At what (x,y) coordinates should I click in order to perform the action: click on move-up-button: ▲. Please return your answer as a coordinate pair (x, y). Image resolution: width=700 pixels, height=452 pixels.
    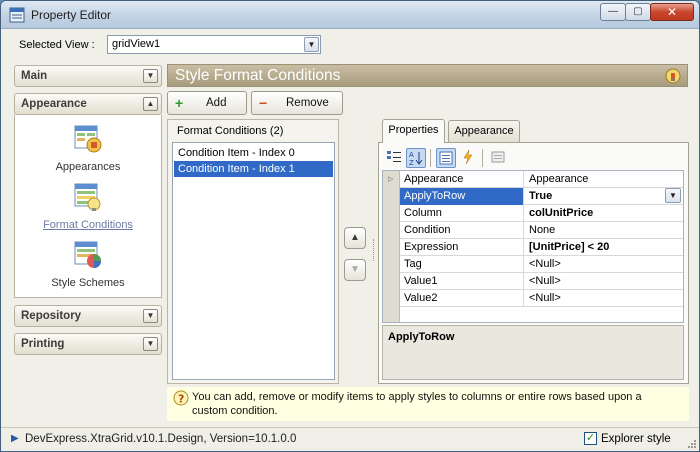
    Looking at the image, I should click on (355, 238).